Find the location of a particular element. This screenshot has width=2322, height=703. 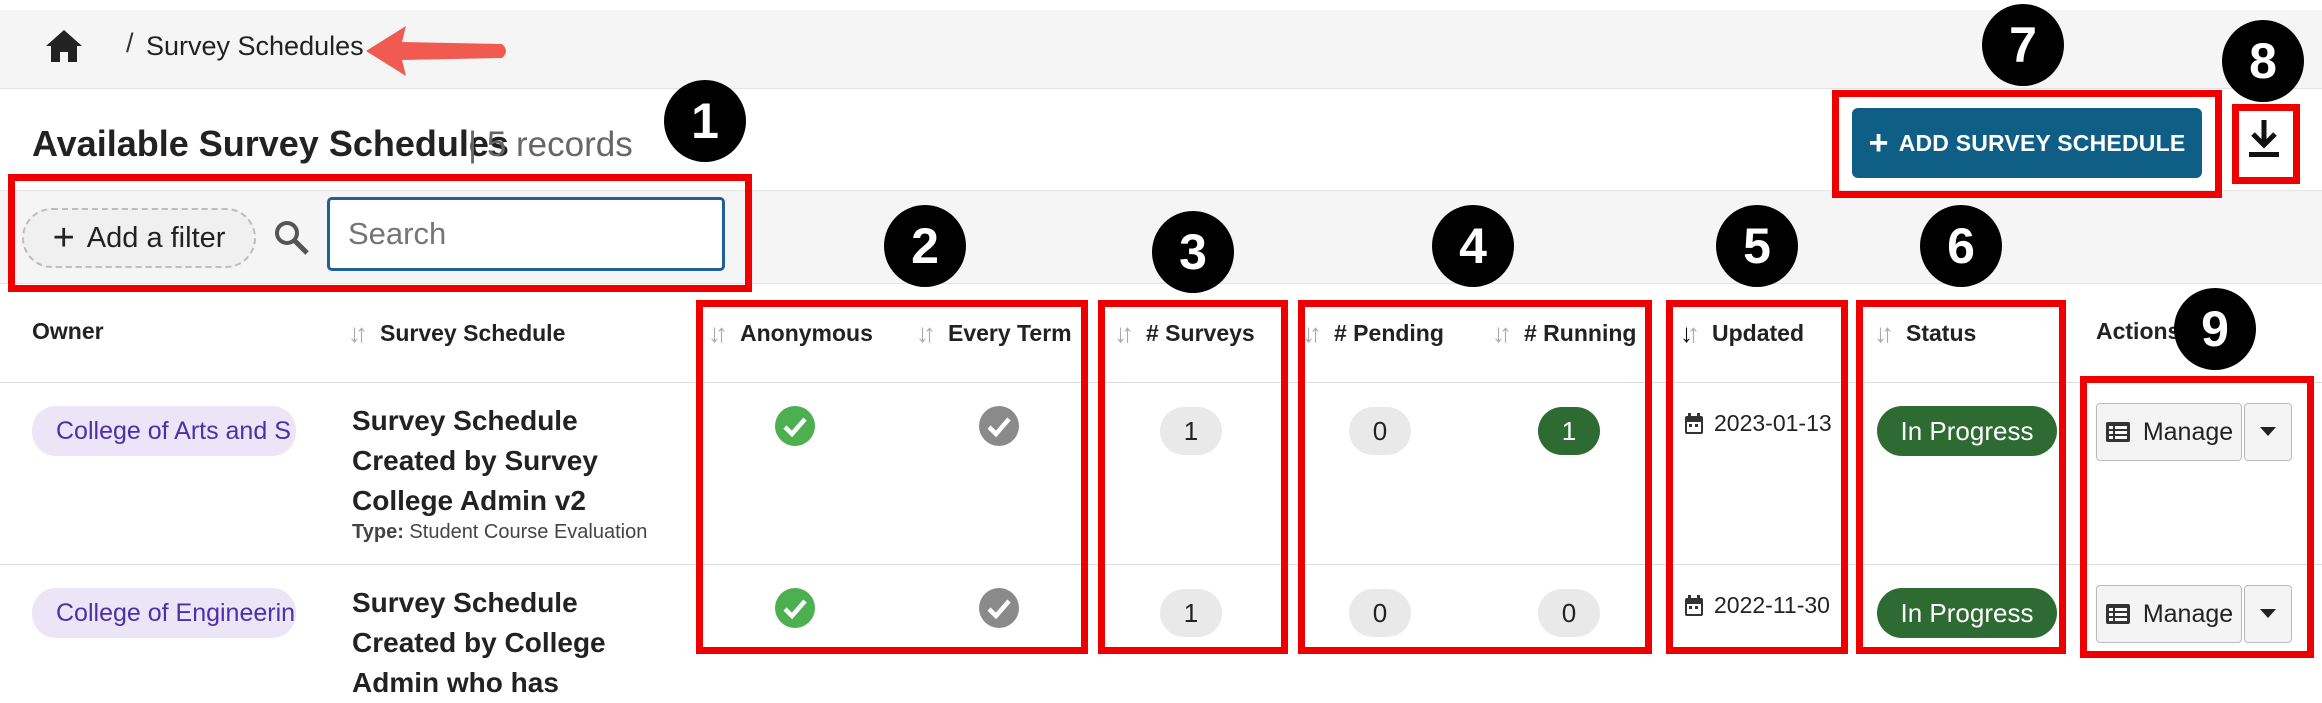

sort-icon: ↓↑ is located at coordinates (358, 333).